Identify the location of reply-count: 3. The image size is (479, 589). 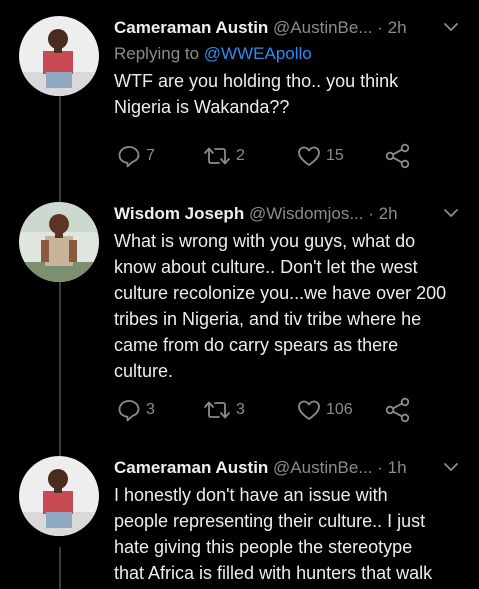
(150, 409).